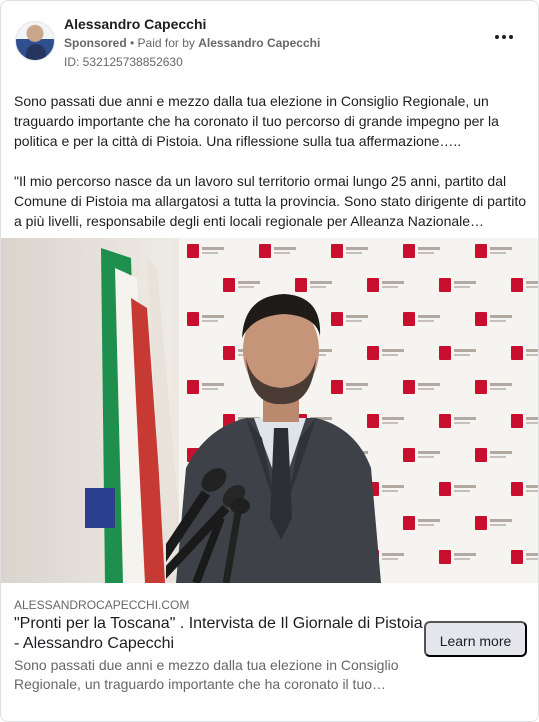  I want to click on paid-for-prefix: Paid for by, so click(168, 43).